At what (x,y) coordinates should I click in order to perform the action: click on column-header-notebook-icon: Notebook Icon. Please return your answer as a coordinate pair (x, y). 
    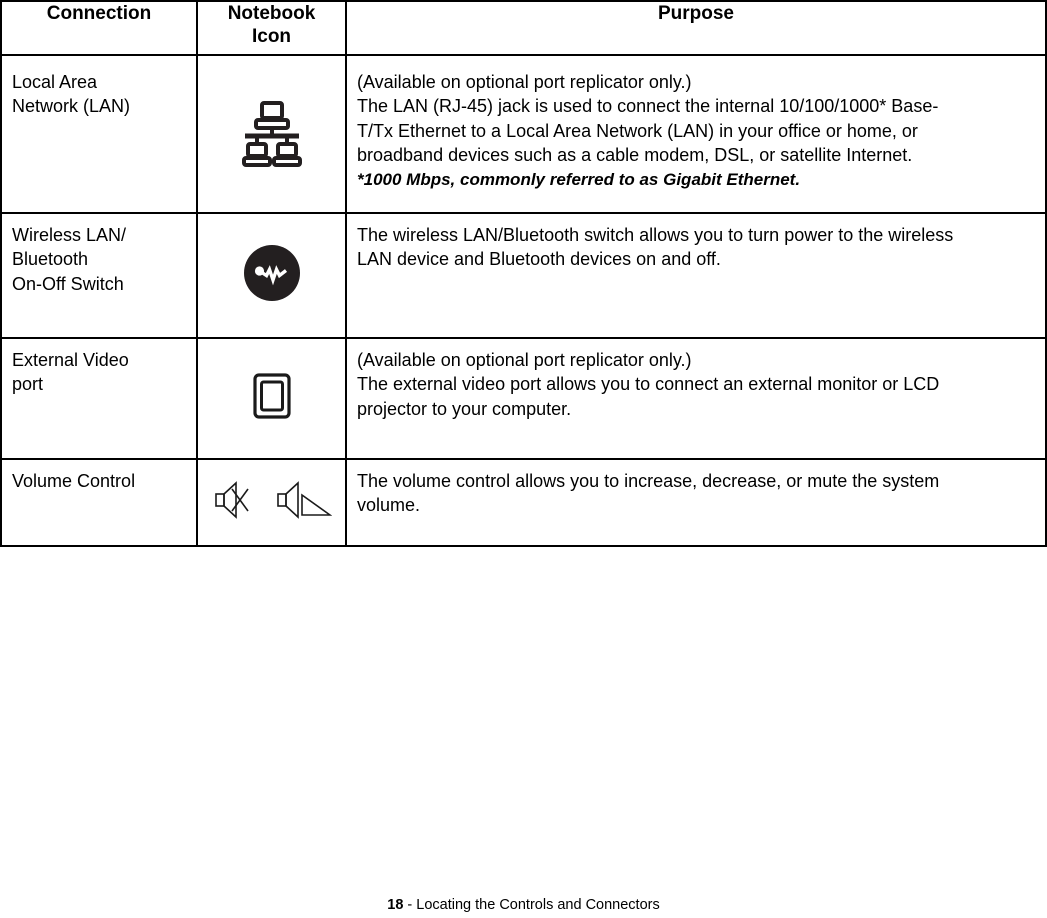
    Looking at the image, I should click on (271, 28).